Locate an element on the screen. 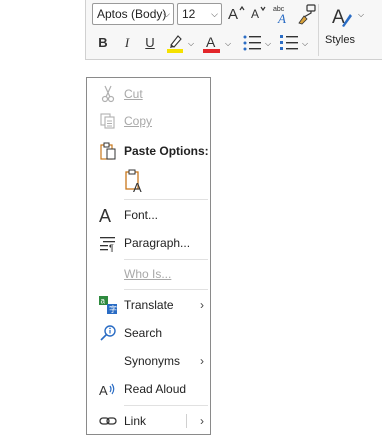 The image size is (382, 444). split-divider is located at coordinates (186, 421).